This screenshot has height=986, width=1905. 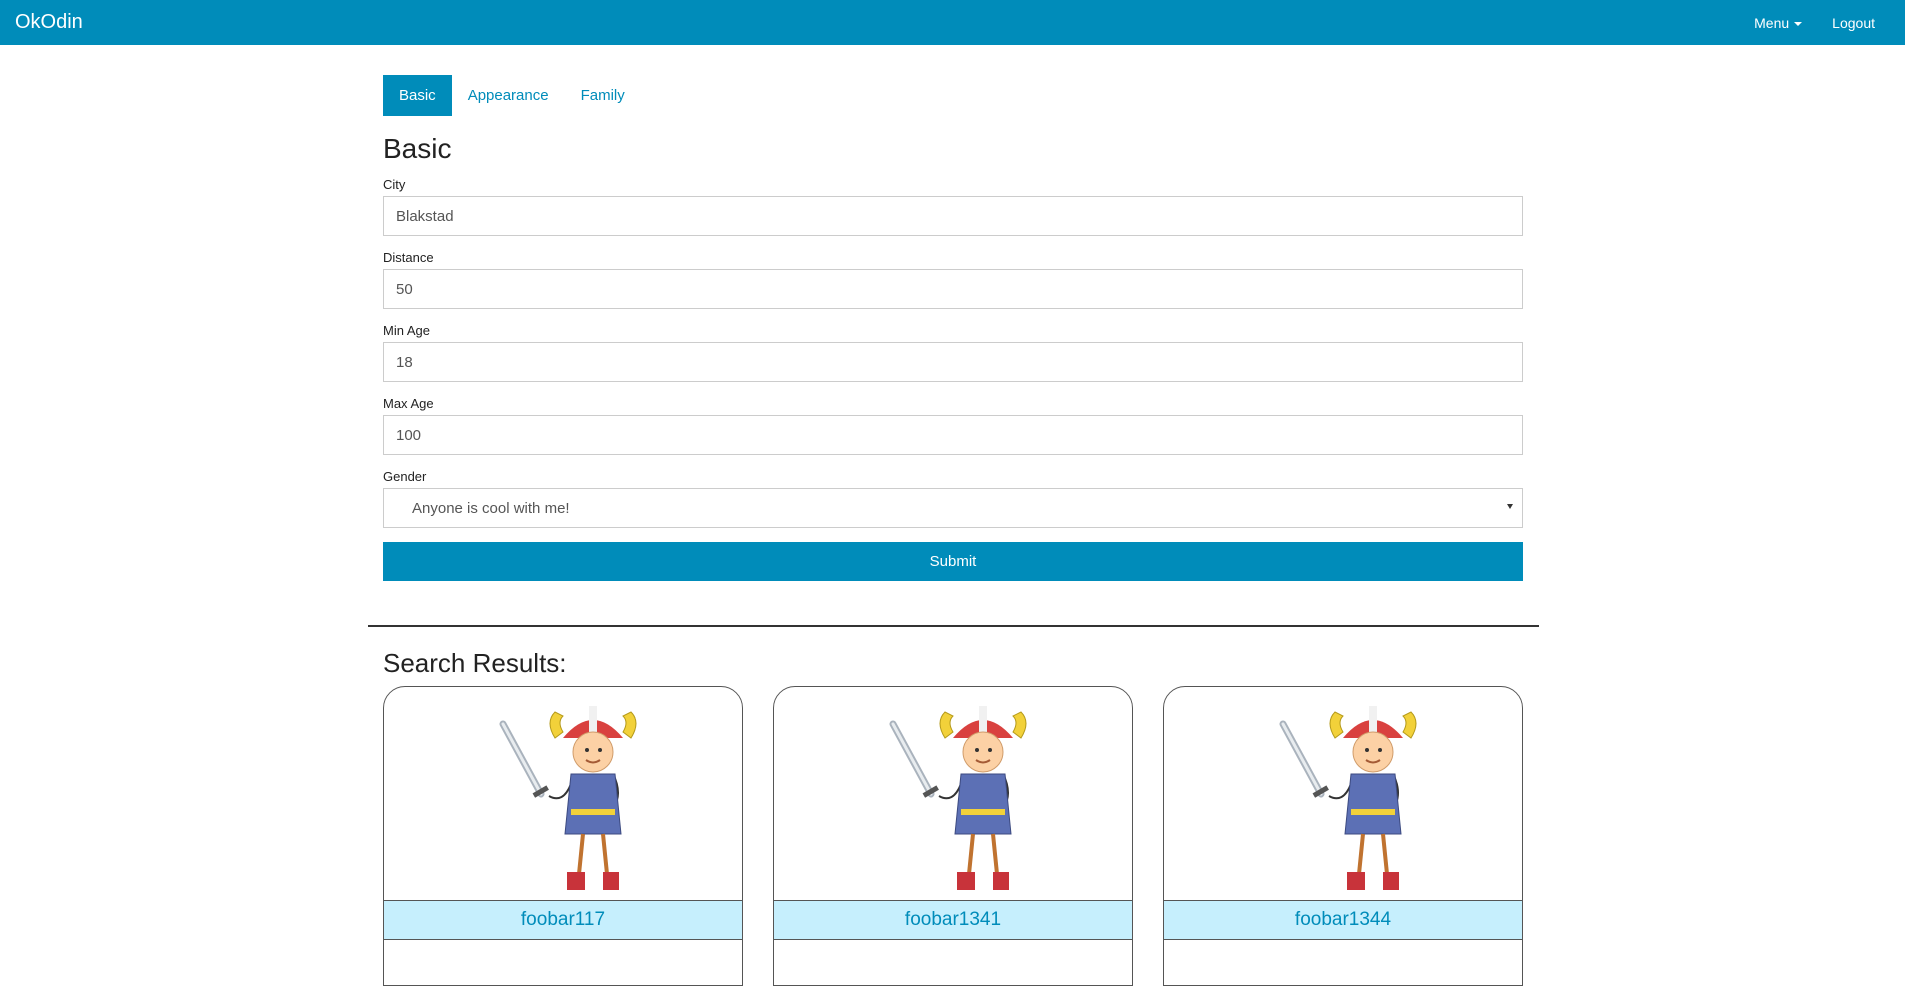 I want to click on max-age-group: Max Age 100, so click(x=953, y=425).